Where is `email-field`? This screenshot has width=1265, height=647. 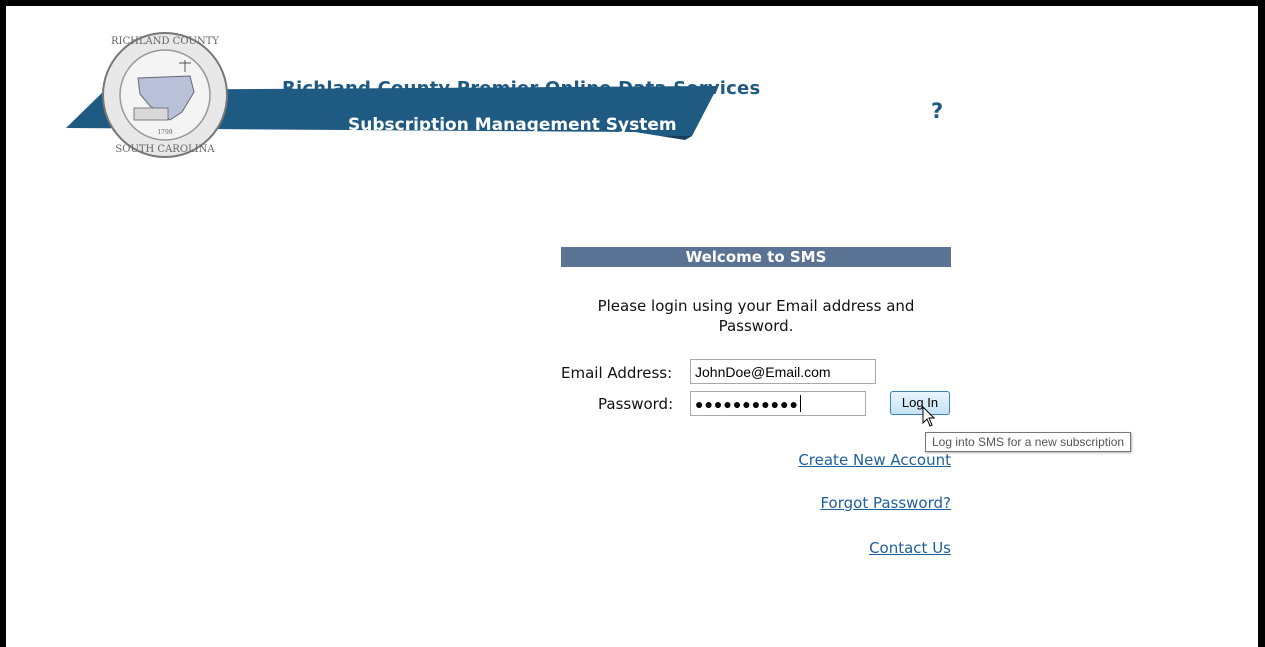 email-field is located at coordinates (783, 371).